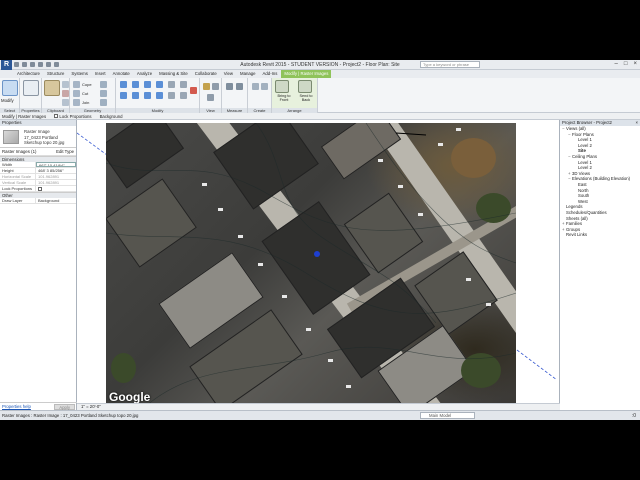 Image resolution: width=640 pixels, height=480 pixels. I want to click on browser-item-label: South, so click(584, 196).